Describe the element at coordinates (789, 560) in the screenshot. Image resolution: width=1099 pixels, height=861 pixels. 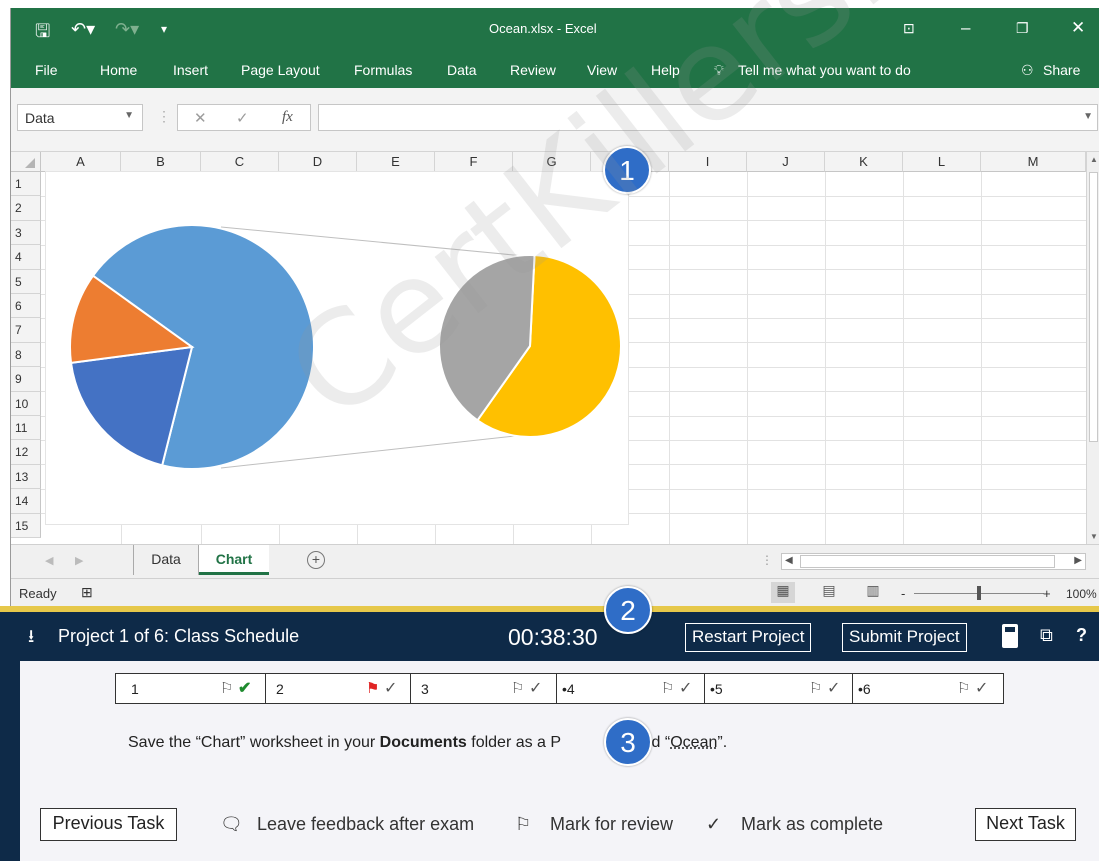
I see `scroll-left-icon: ◀` at that location.